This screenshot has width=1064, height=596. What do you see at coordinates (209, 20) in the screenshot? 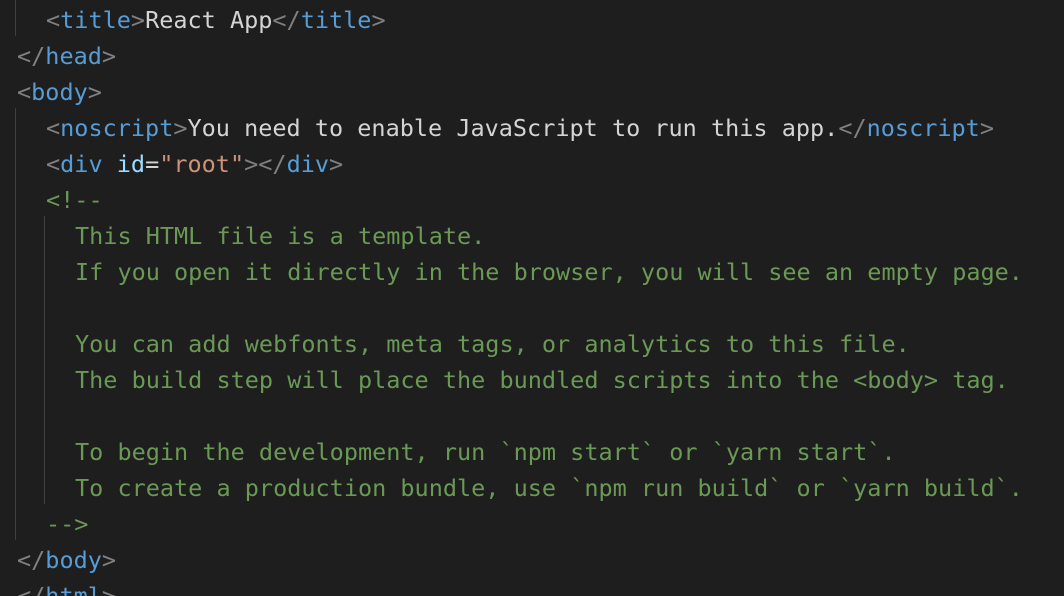
I see `code-token-text: React App` at bounding box center [209, 20].